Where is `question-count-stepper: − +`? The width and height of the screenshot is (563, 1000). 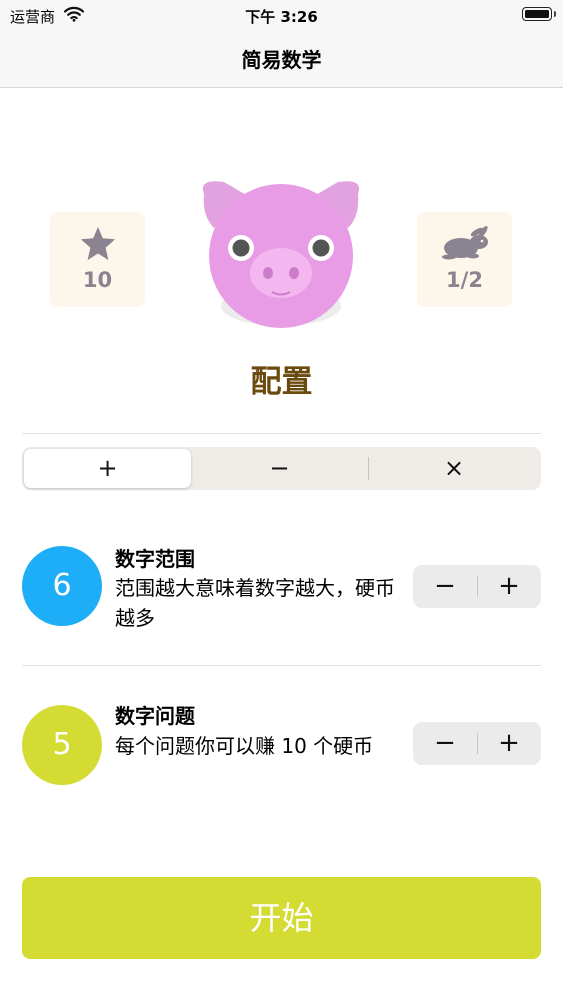 question-count-stepper: − + is located at coordinates (477, 743).